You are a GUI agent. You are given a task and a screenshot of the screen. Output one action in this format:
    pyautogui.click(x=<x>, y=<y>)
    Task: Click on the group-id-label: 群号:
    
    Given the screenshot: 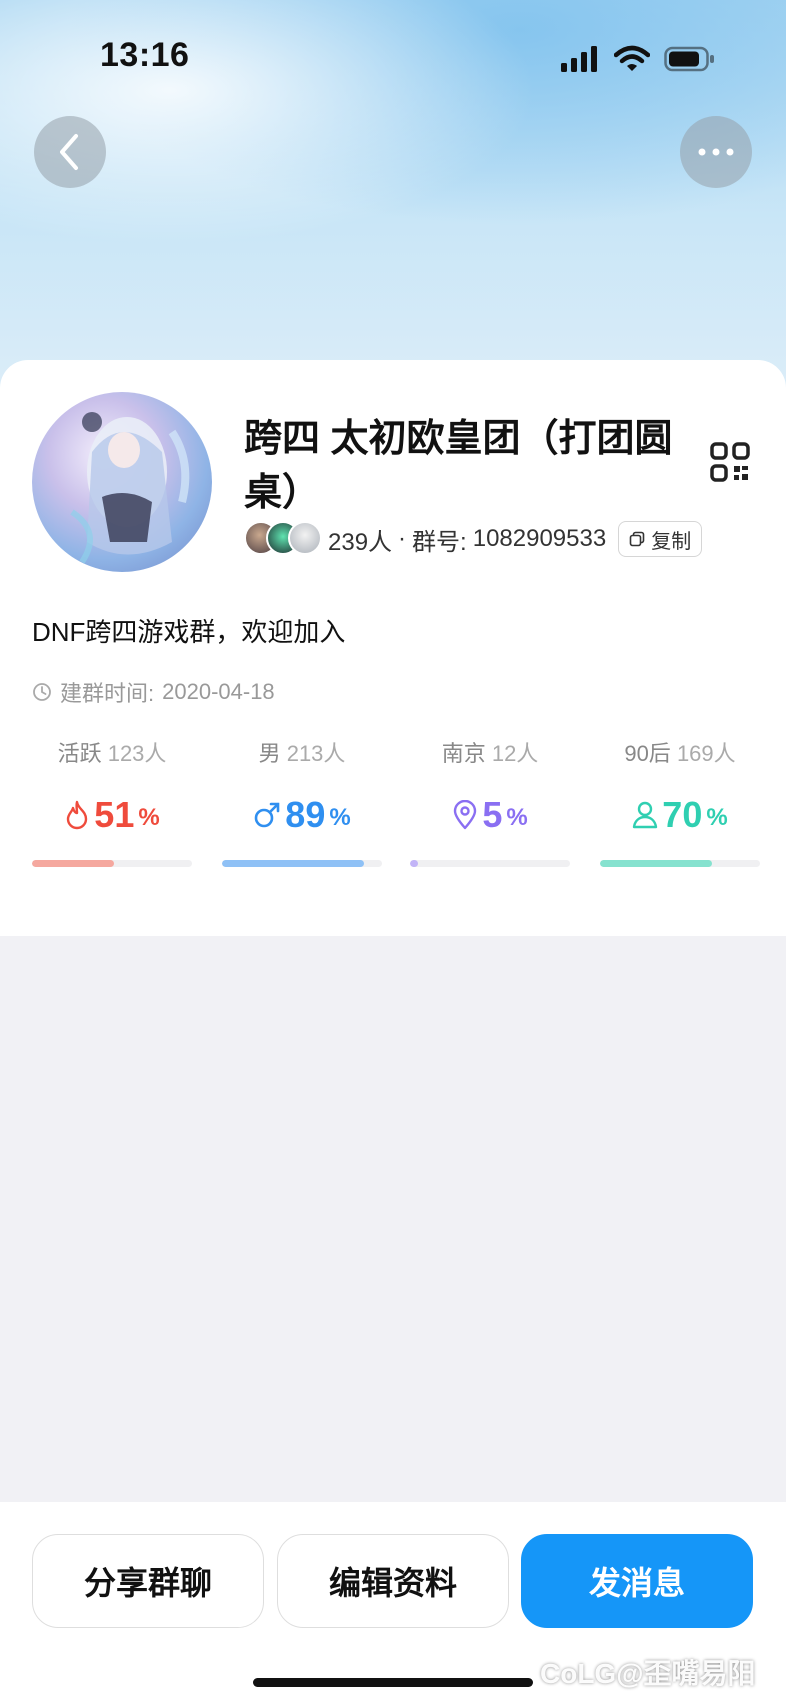 What is the action you would take?
    pyautogui.click(x=439, y=542)
    